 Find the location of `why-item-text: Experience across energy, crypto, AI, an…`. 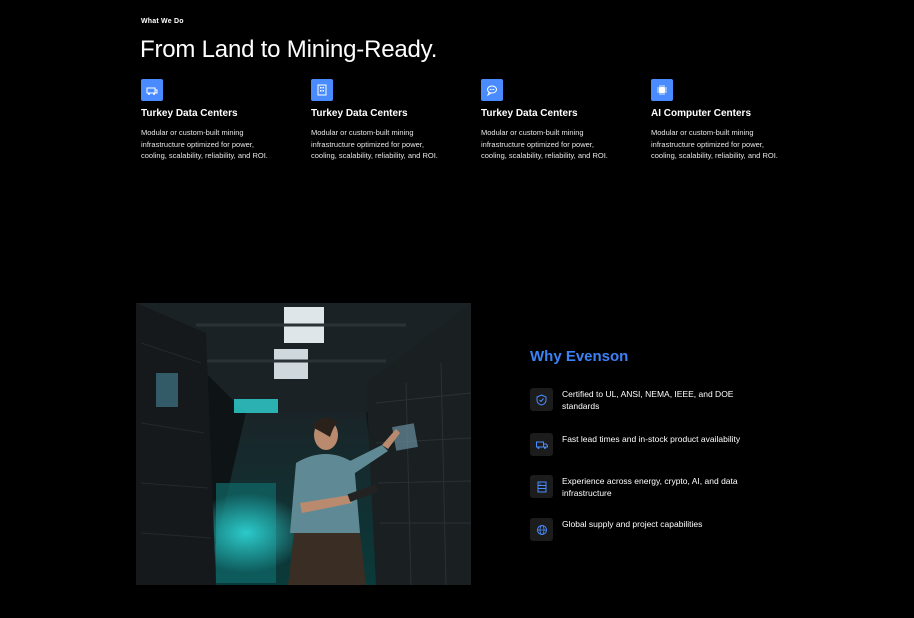

why-item-text: Experience across energy, crypto, AI, an… is located at coordinates (650, 487).